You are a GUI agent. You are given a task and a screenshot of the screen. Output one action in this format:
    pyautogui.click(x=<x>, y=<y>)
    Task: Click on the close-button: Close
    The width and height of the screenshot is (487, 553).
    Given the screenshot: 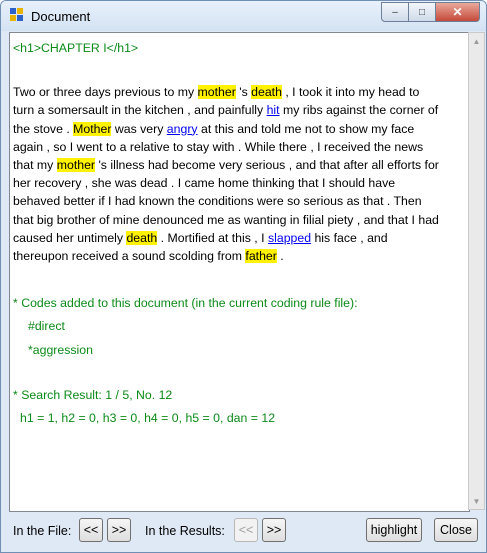 What is the action you would take?
    pyautogui.click(x=456, y=530)
    